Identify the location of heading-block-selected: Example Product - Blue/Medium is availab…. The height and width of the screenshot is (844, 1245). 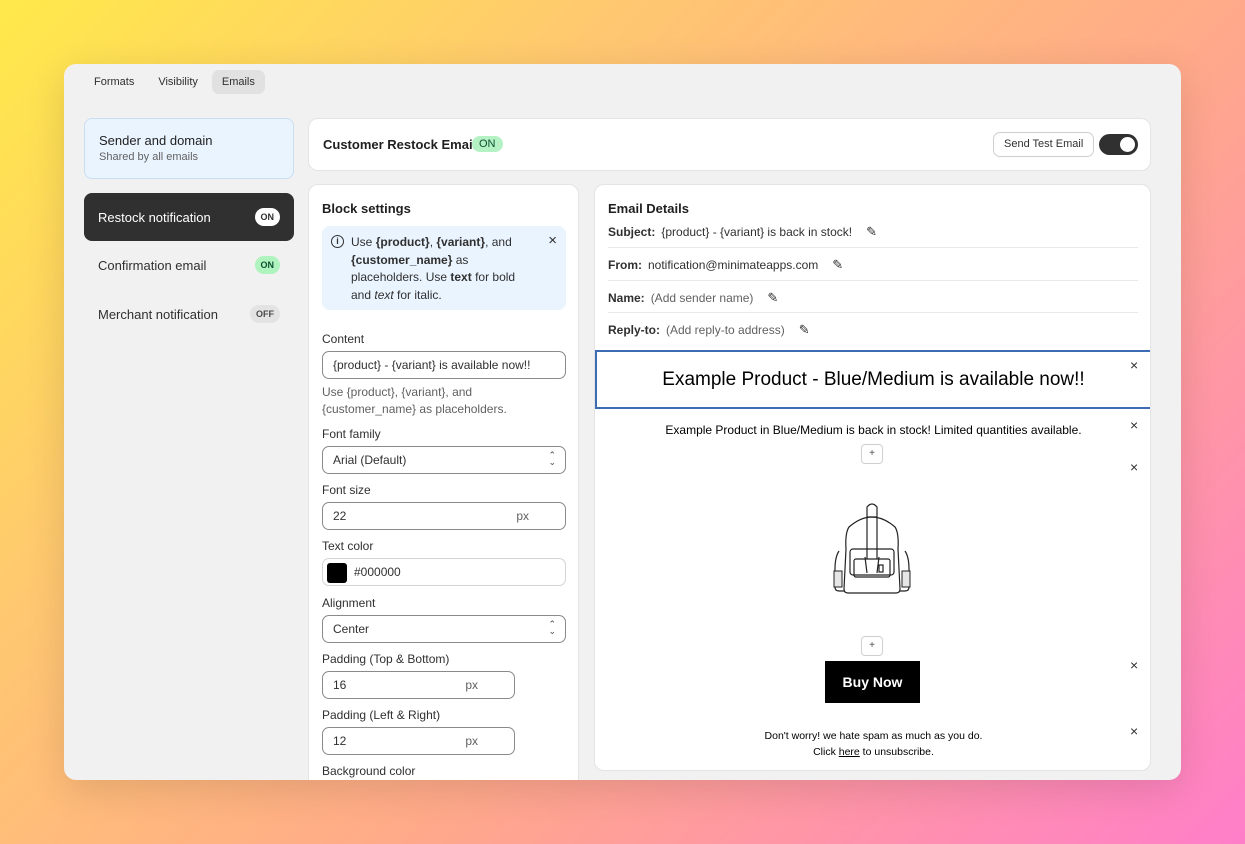
(872, 379).